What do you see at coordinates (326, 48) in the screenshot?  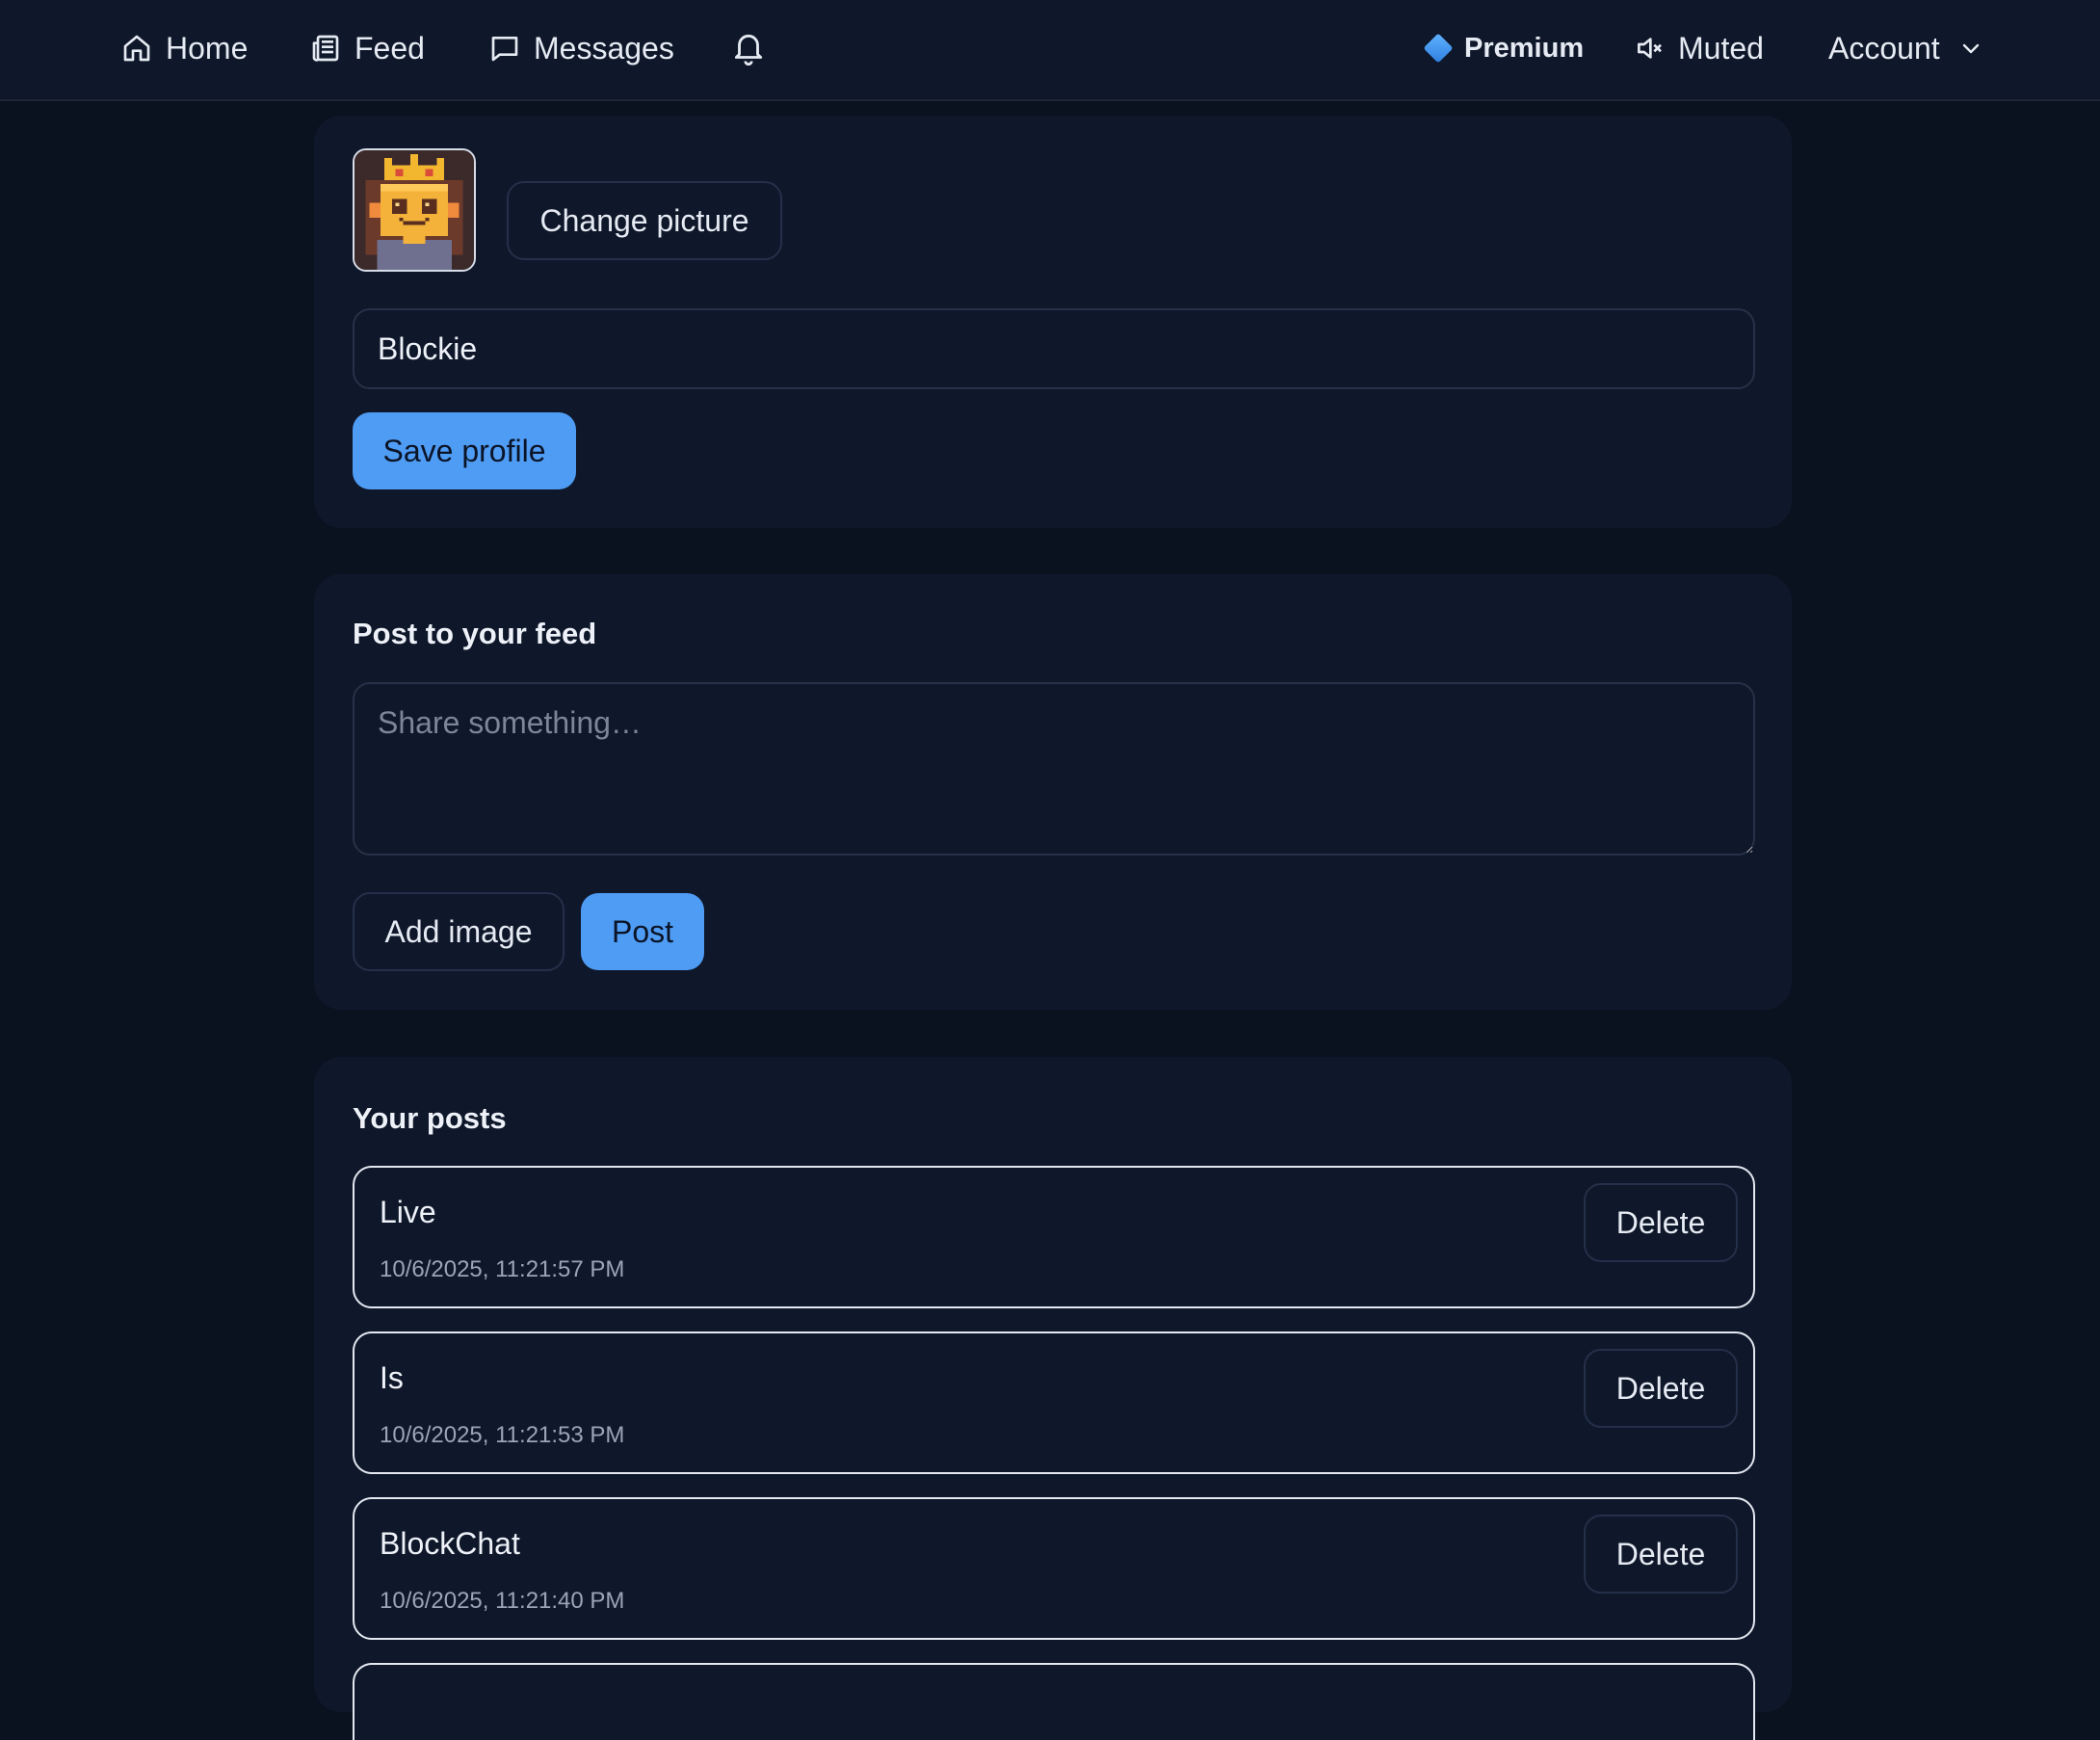 I see `newspaper-icon` at bounding box center [326, 48].